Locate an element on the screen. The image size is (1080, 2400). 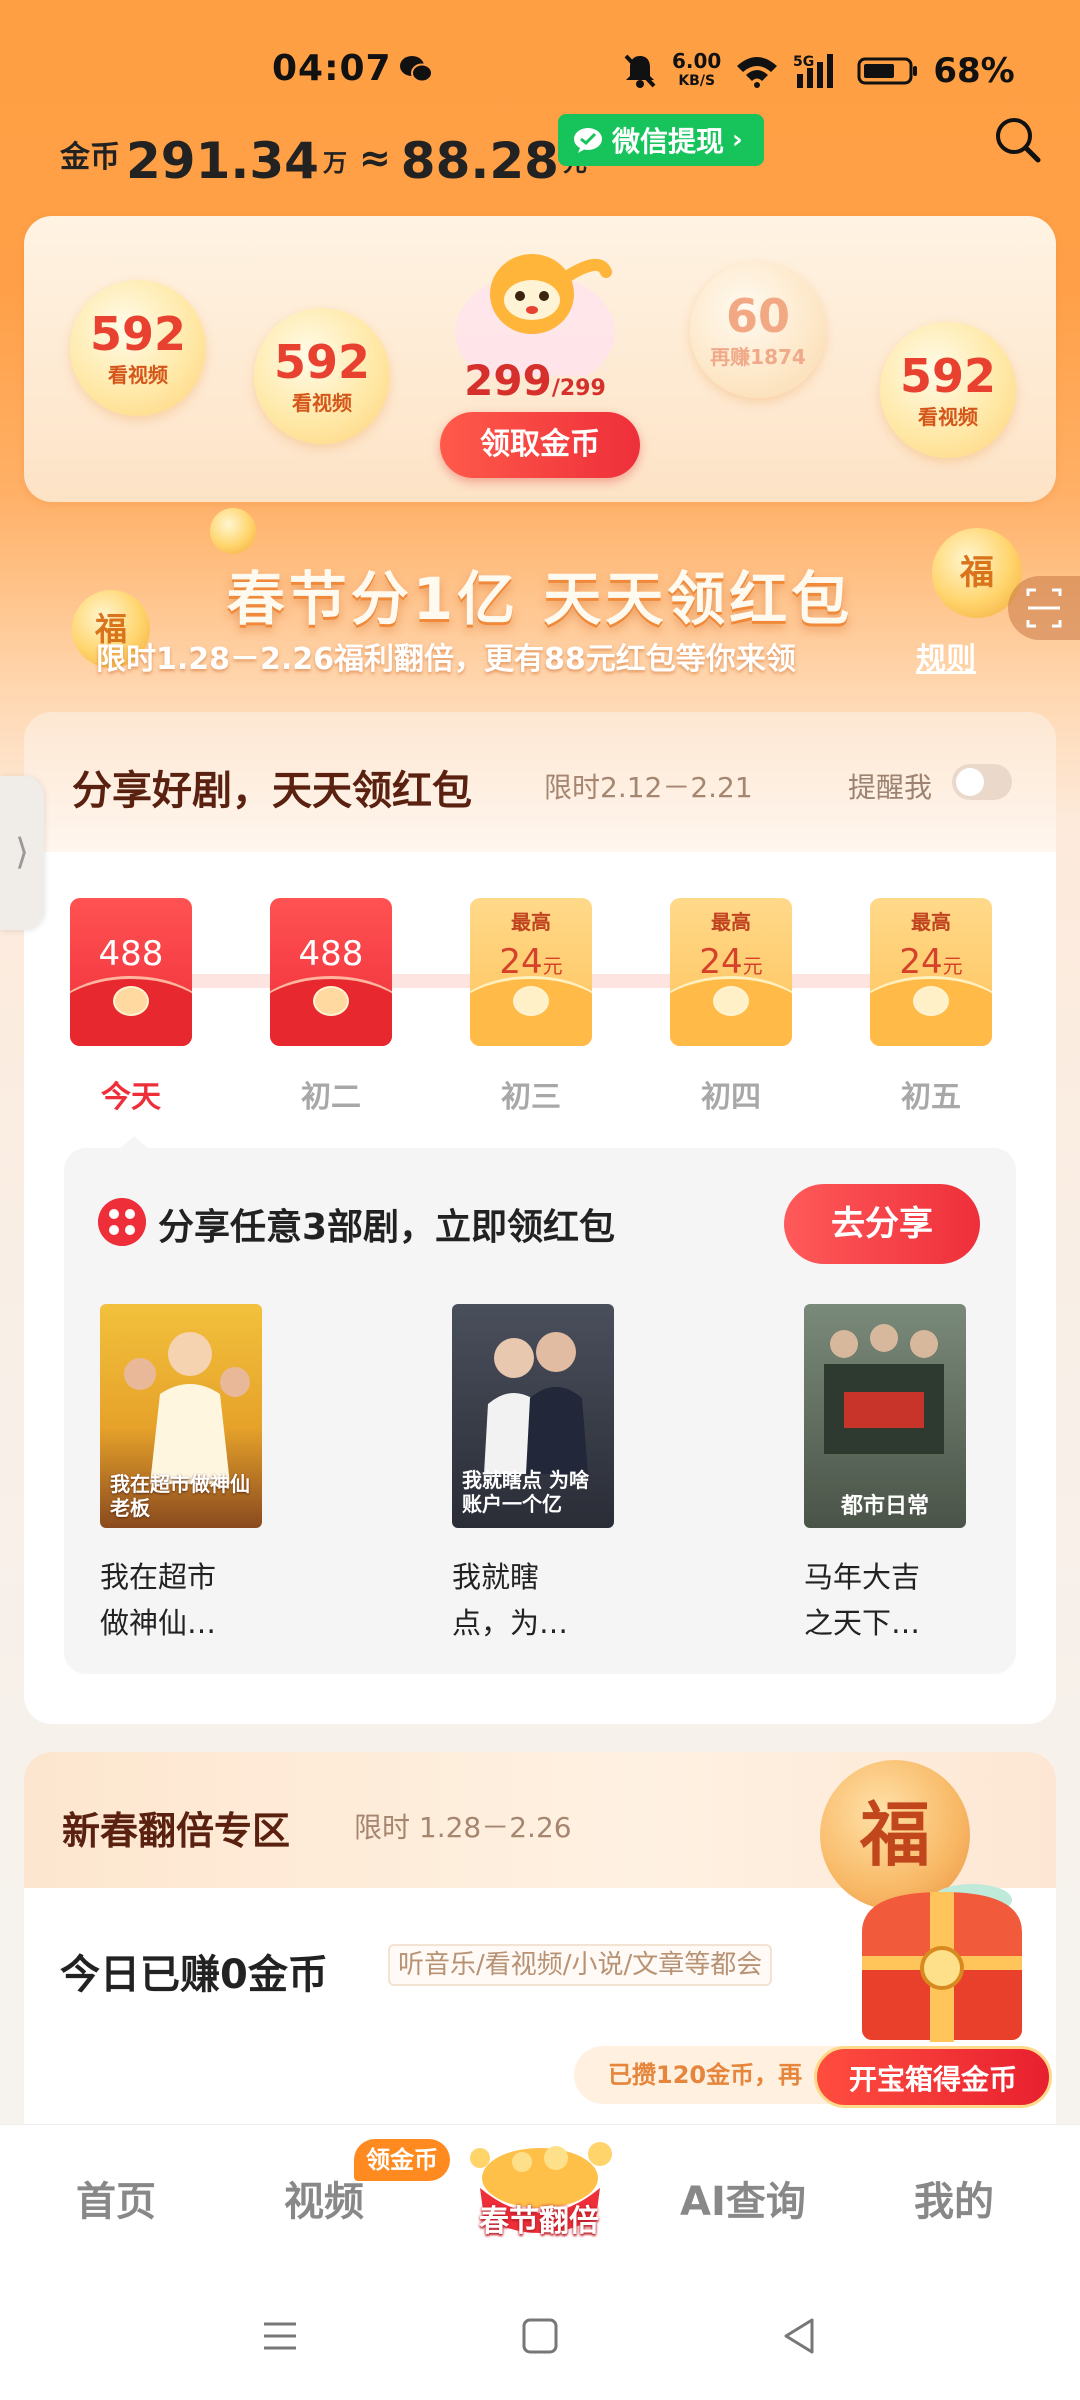
coin-unit: 万 is located at coordinates (334, 163).